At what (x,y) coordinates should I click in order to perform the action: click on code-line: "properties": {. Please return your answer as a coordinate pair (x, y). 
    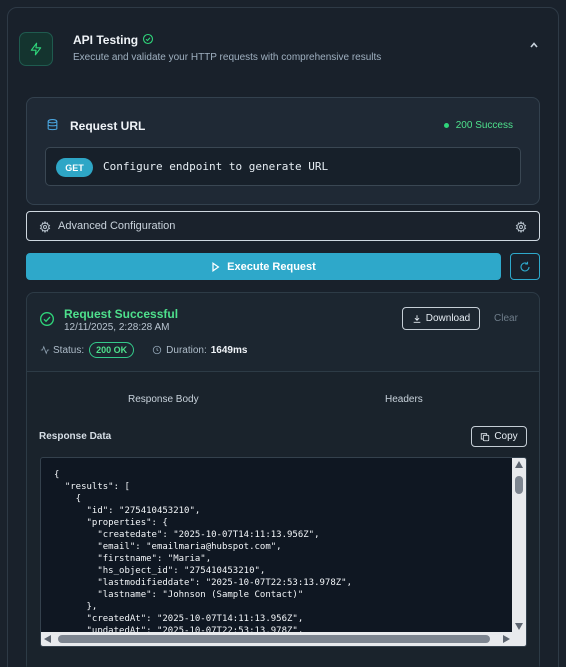
    Looking at the image, I should click on (111, 523).